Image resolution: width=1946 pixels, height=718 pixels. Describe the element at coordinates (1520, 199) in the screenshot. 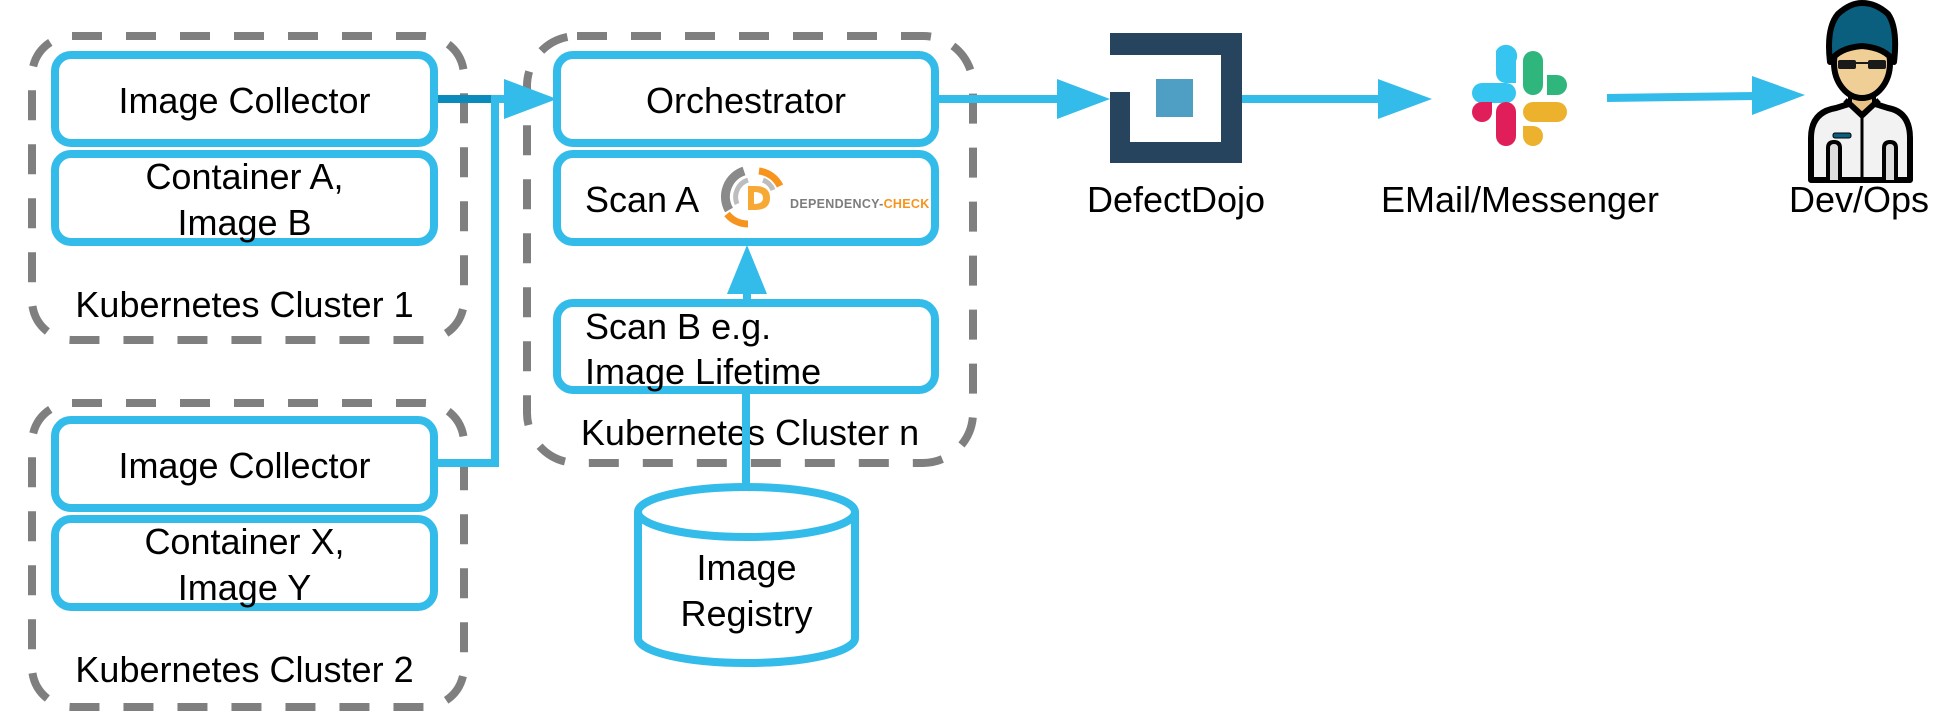

I see `messenger-label: EMail/Messenger` at that location.